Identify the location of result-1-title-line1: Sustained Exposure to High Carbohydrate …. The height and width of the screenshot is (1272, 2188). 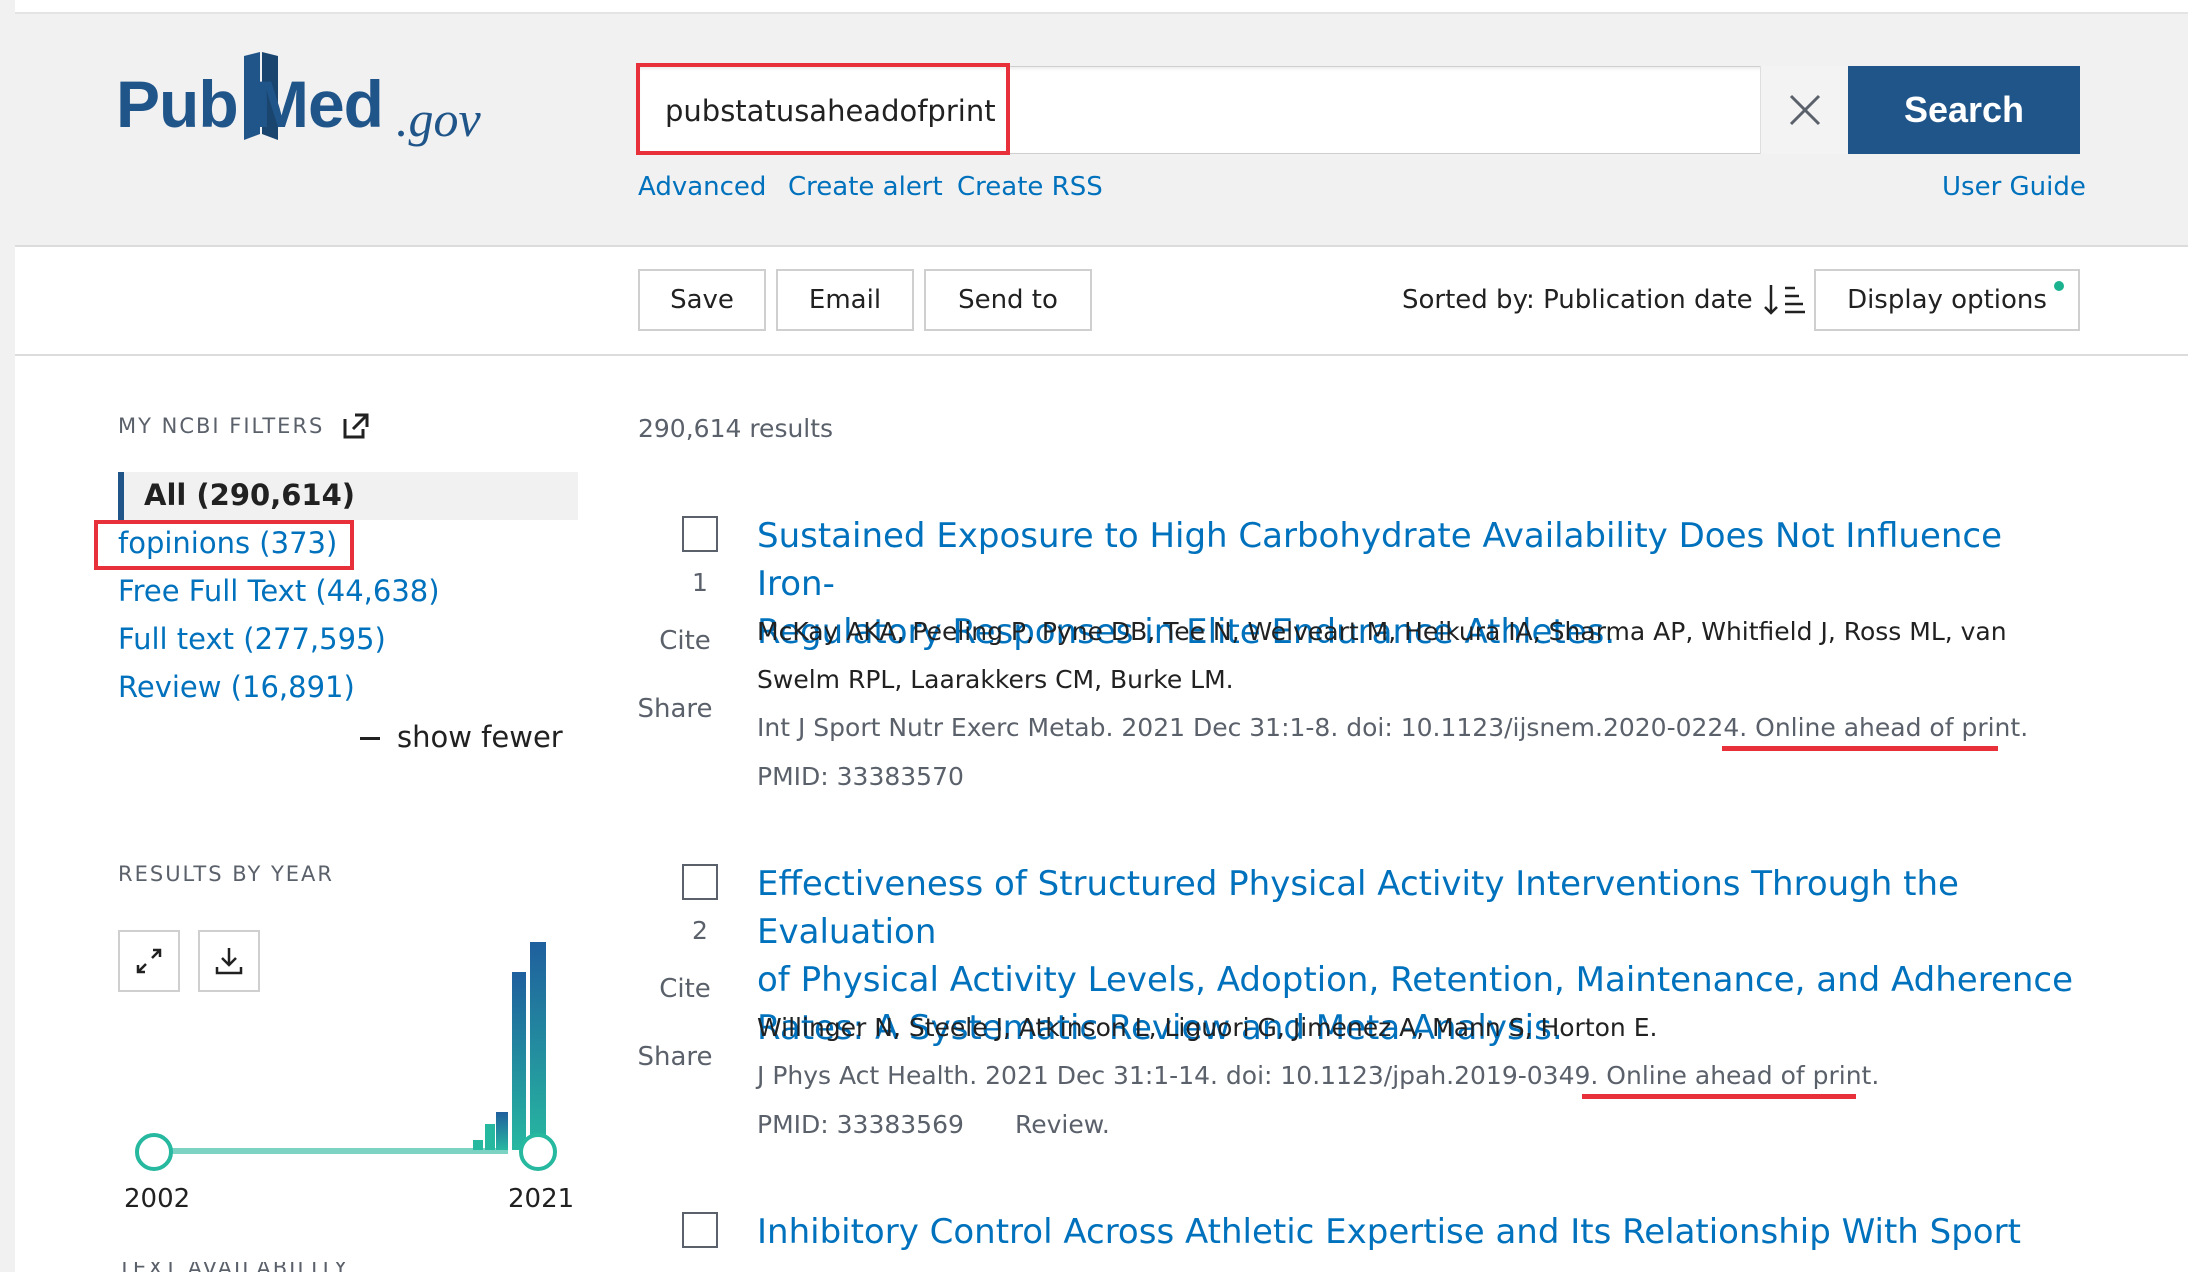
(1380, 560).